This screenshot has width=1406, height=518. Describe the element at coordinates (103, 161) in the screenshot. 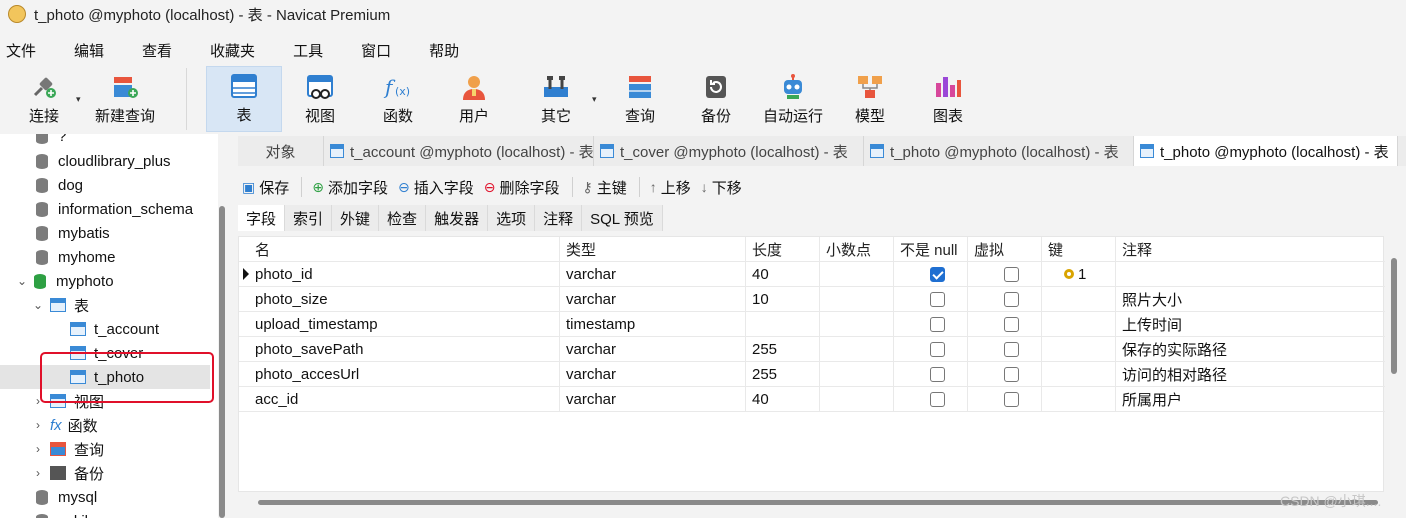

I see `tree-db-cloudlibrary-plus: cloudlibrary_plus` at that location.